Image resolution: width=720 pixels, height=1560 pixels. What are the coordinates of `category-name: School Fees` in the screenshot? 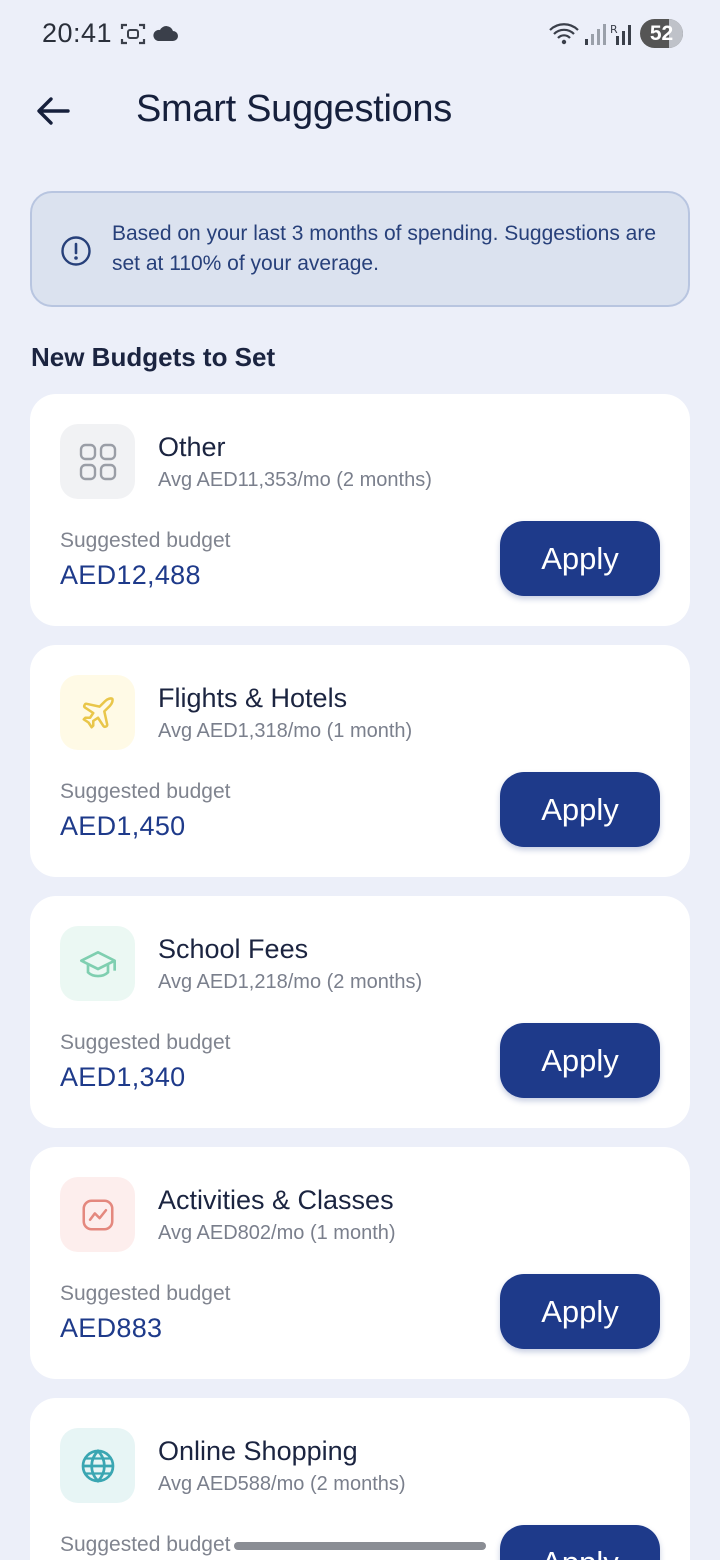 It's located at (233, 949).